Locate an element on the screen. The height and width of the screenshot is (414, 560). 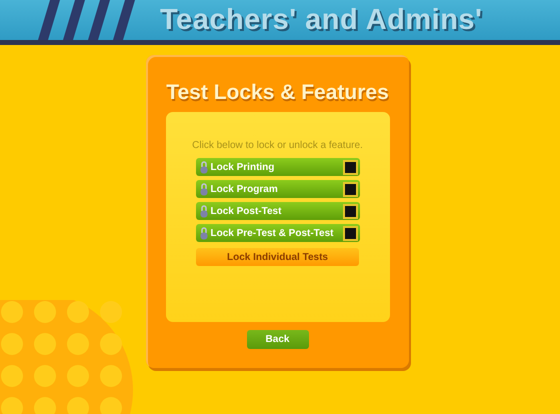
lock-option-label: Lock Post-Test is located at coordinates (246, 211).